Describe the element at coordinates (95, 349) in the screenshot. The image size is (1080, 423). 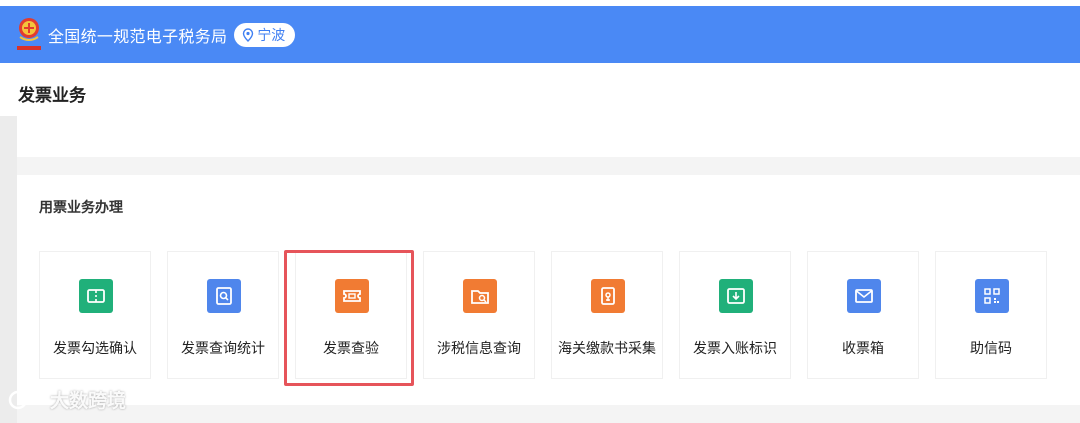
I see `tile-label: 发票勾选确认` at that location.